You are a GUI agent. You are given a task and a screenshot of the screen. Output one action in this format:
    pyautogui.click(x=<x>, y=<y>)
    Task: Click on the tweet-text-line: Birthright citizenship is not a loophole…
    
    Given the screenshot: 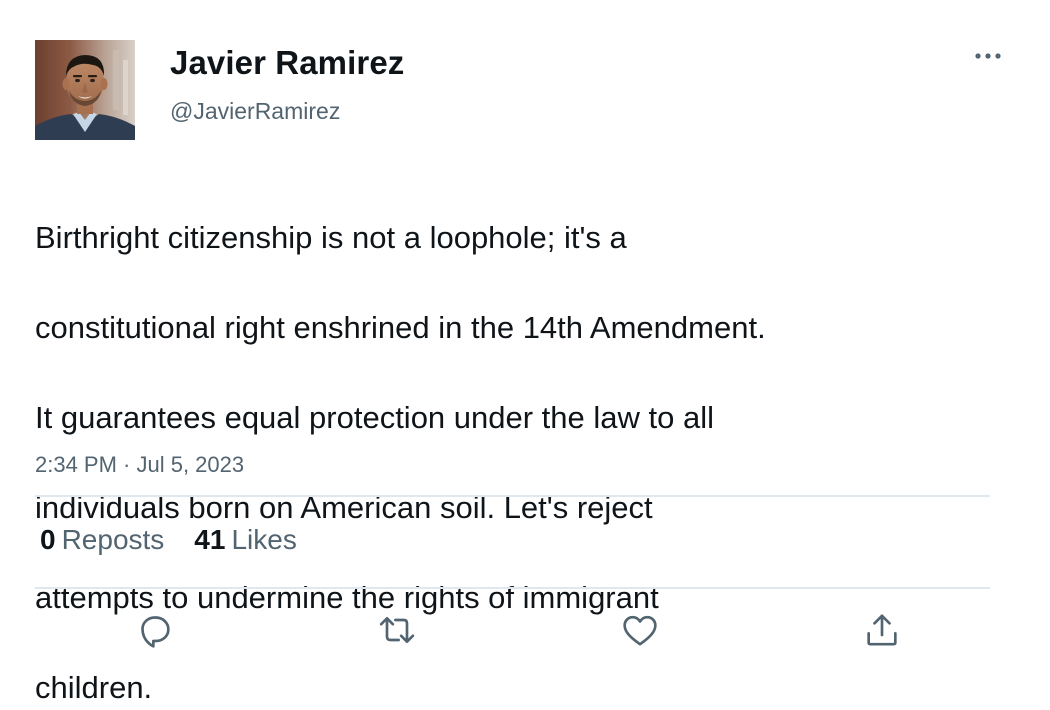 What is the action you would take?
    pyautogui.click(x=331, y=237)
    